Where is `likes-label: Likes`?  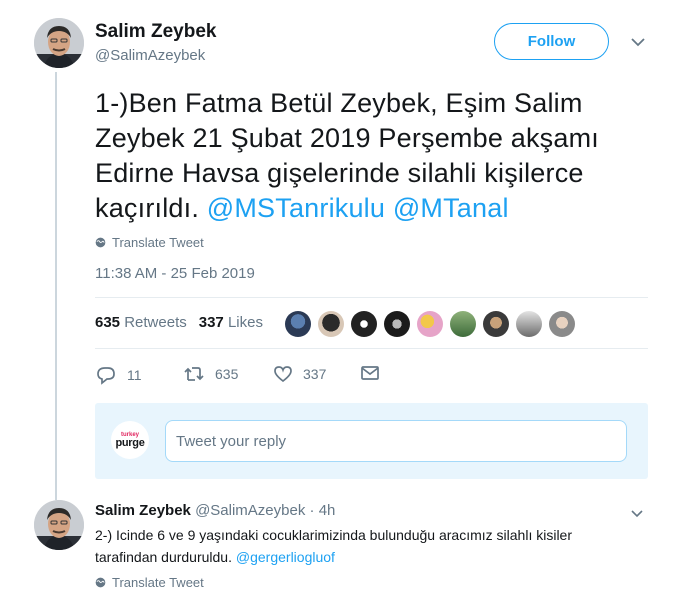
likes-label: Likes is located at coordinates (245, 322).